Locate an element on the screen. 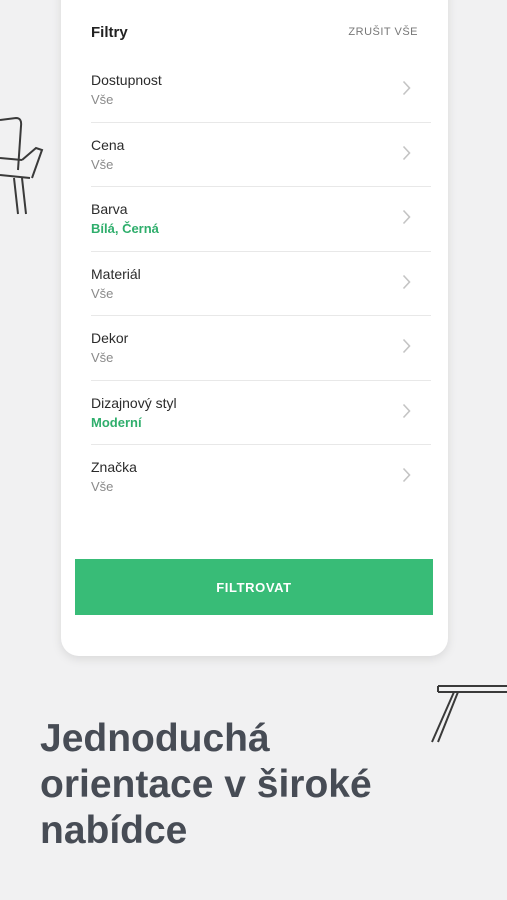  filter-row: Dekor Vše is located at coordinates (261, 348).